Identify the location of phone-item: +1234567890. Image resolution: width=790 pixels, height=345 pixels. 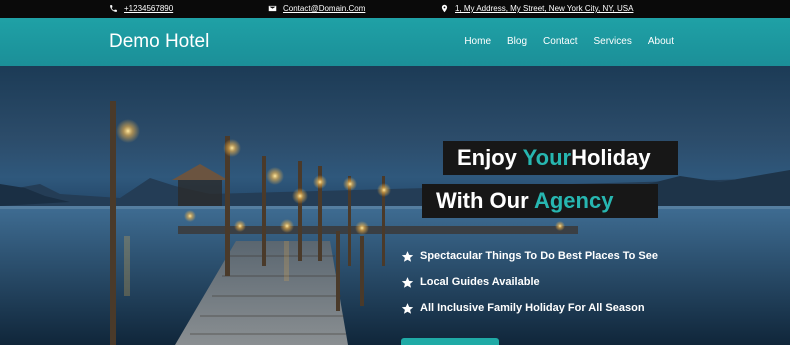
(141, 8).